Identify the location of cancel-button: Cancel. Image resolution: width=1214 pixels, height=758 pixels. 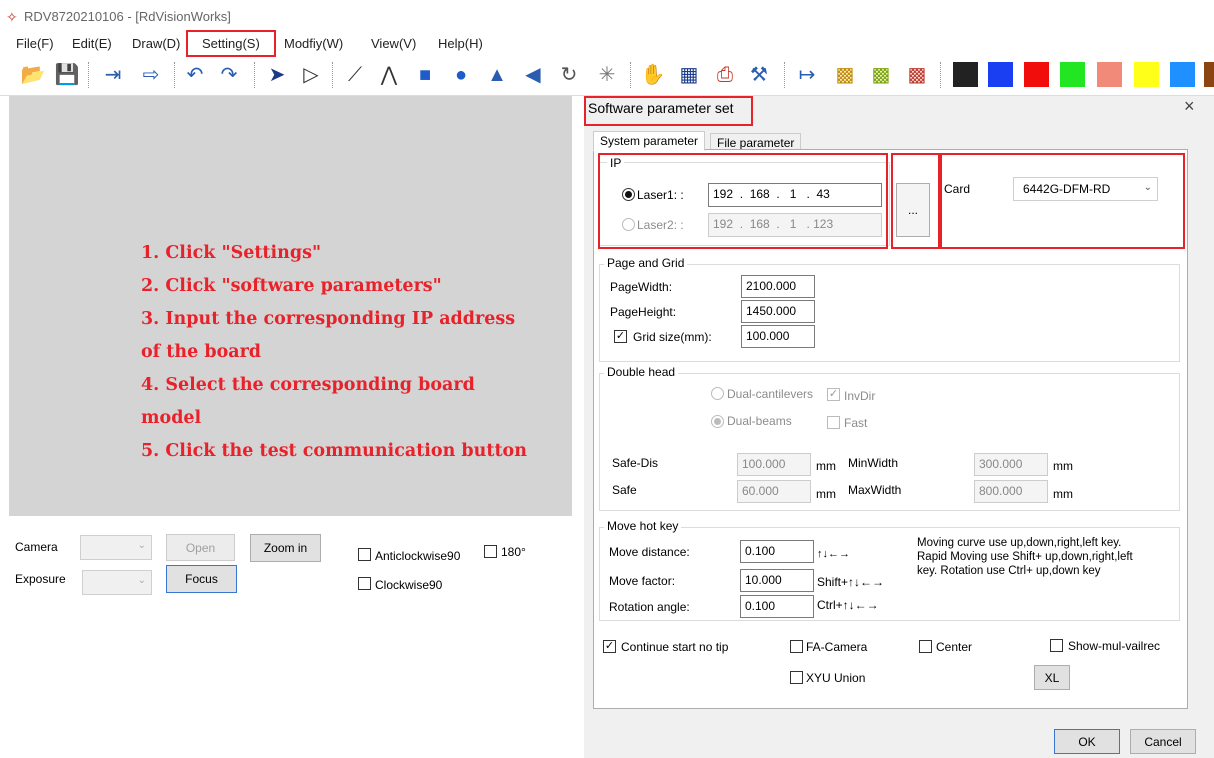
(1163, 741).